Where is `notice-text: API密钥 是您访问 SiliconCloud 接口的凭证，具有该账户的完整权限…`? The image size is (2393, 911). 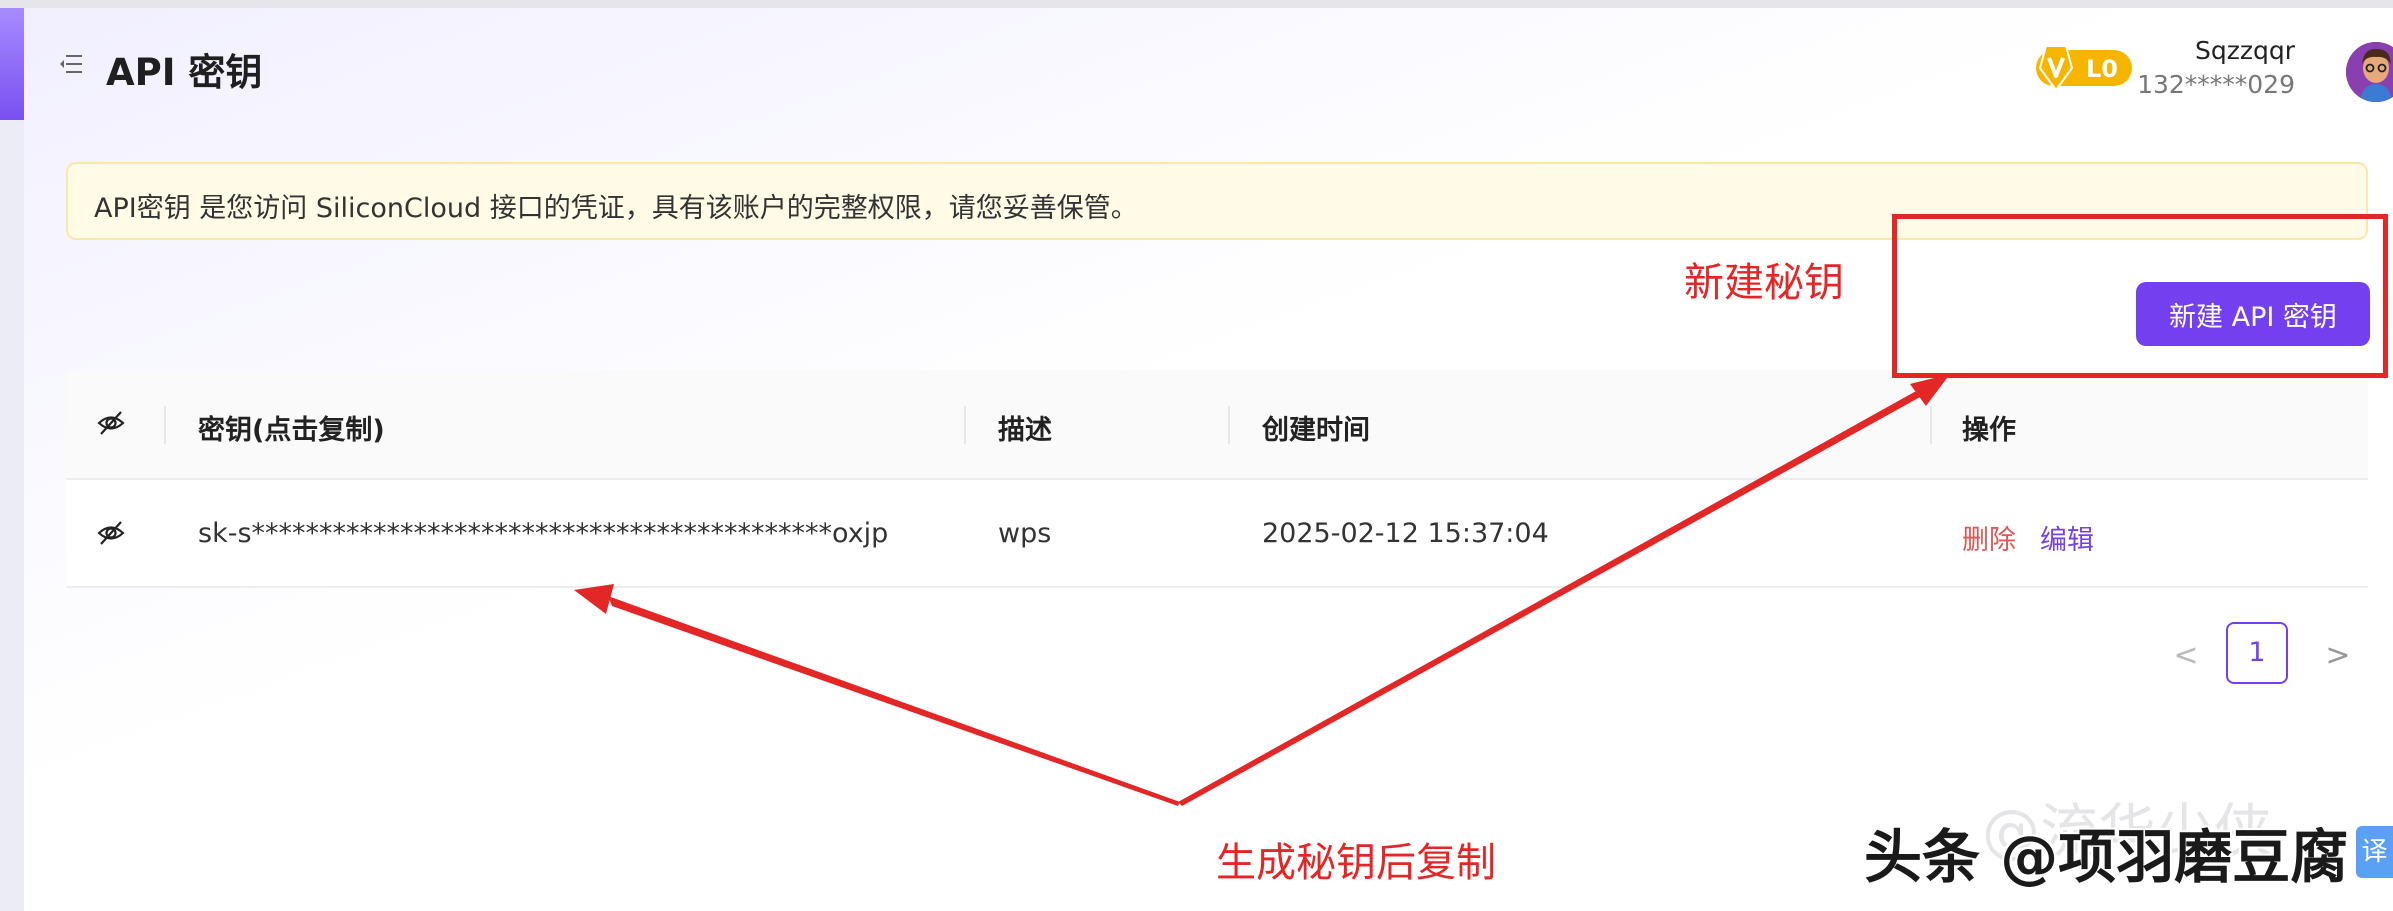
notice-text: API密钥 是您访问 SiliconCloud 接口的凭证，具有该账户的完整权限… is located at coordinates (616, 208).